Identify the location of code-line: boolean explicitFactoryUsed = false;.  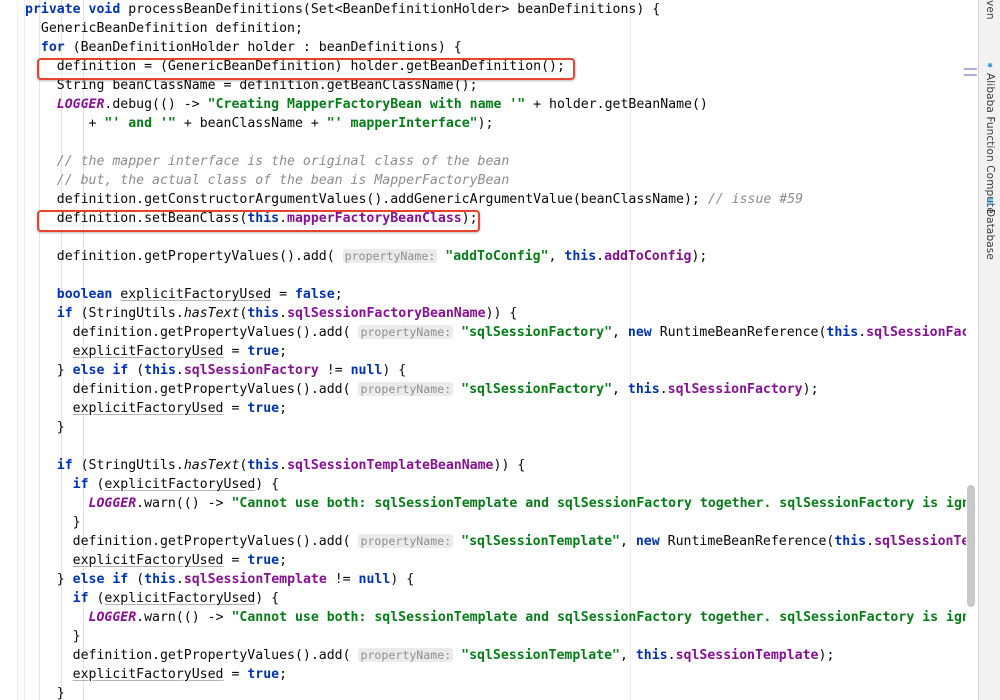
(501, 294).